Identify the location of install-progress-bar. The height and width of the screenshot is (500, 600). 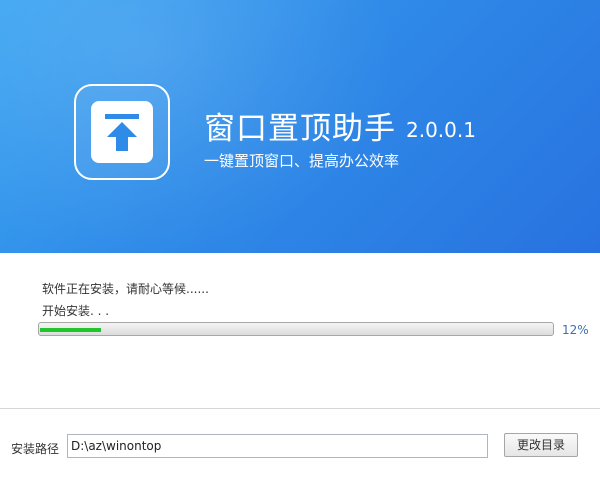
(296, 329).